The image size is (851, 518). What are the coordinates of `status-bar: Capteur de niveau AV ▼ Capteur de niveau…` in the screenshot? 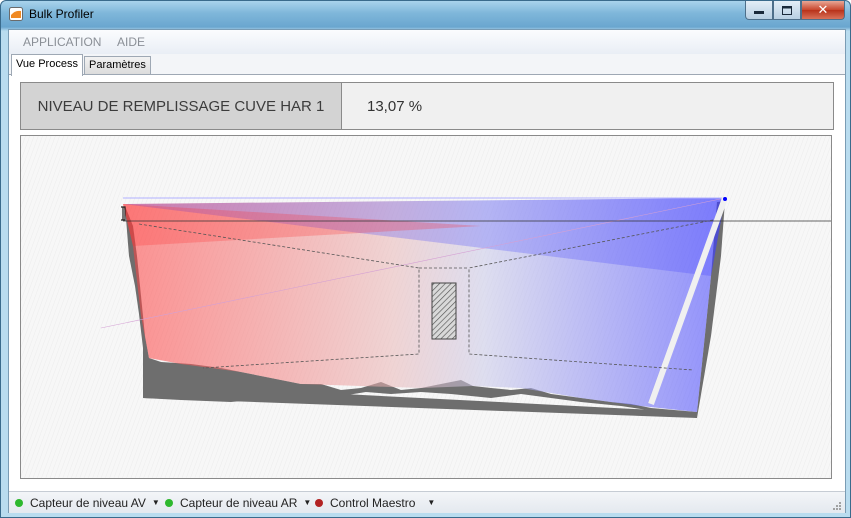 It's located at (427, 502).